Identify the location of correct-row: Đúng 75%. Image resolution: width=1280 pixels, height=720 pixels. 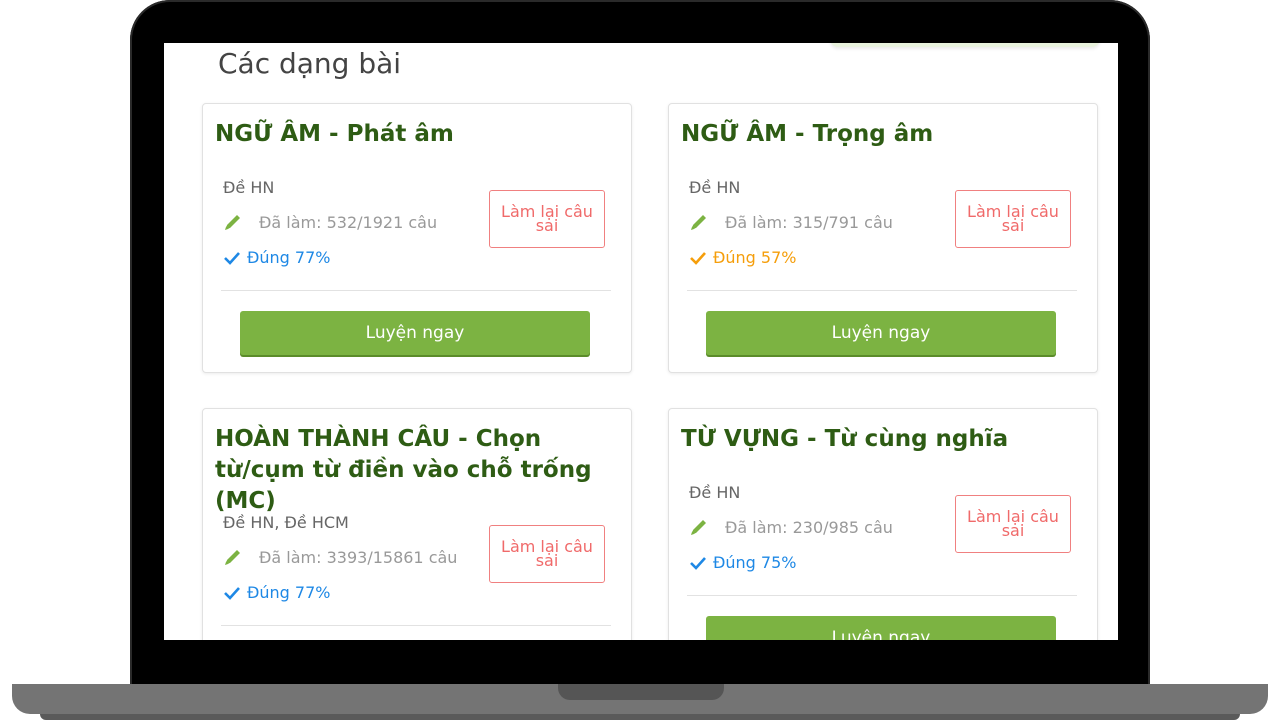
(742, 562).